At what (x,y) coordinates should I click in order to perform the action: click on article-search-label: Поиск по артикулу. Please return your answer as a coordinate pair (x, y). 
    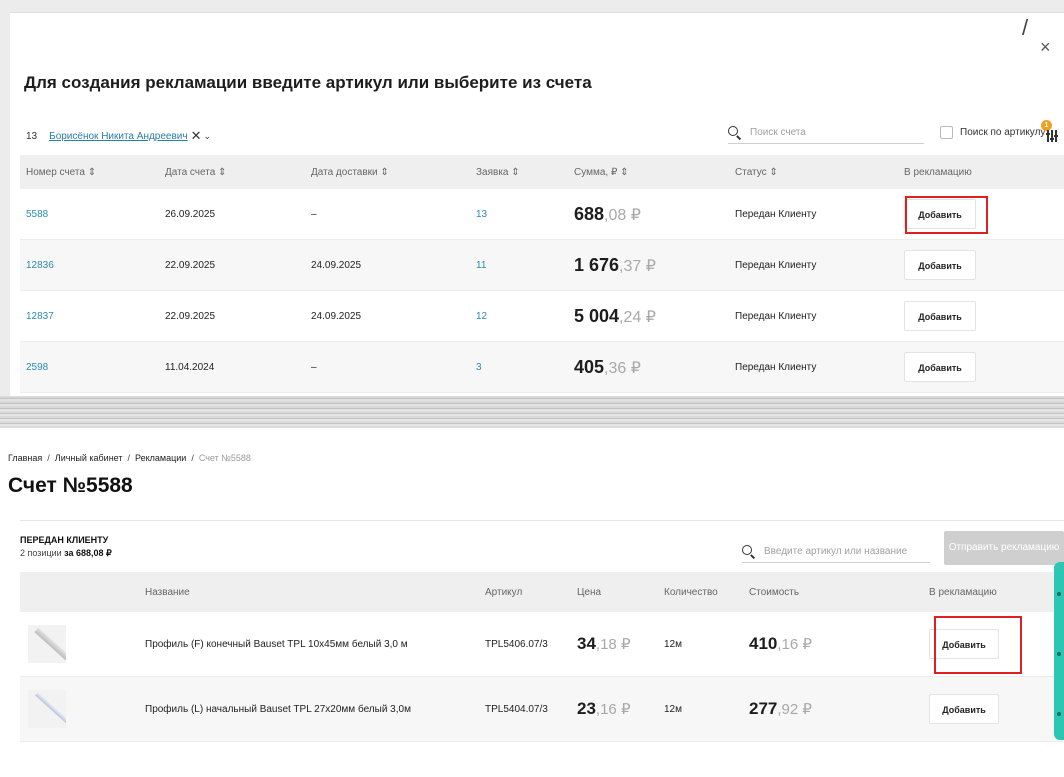
    Looking at the image, I should click on (1003, 132).